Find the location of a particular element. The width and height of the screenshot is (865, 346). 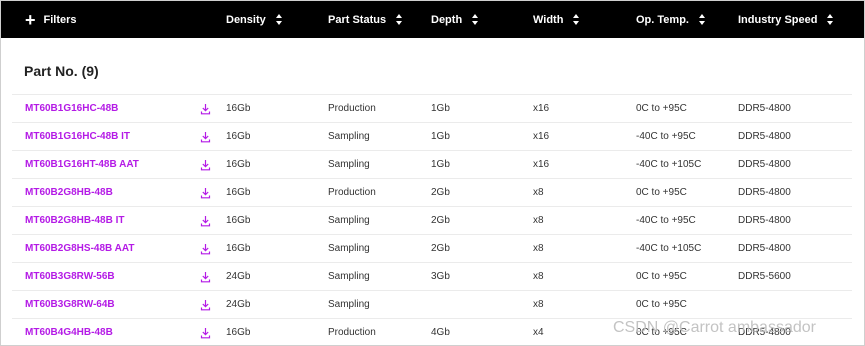

part-number-link: MT60B2G8HB-48B is located at coordinates (69, 192).